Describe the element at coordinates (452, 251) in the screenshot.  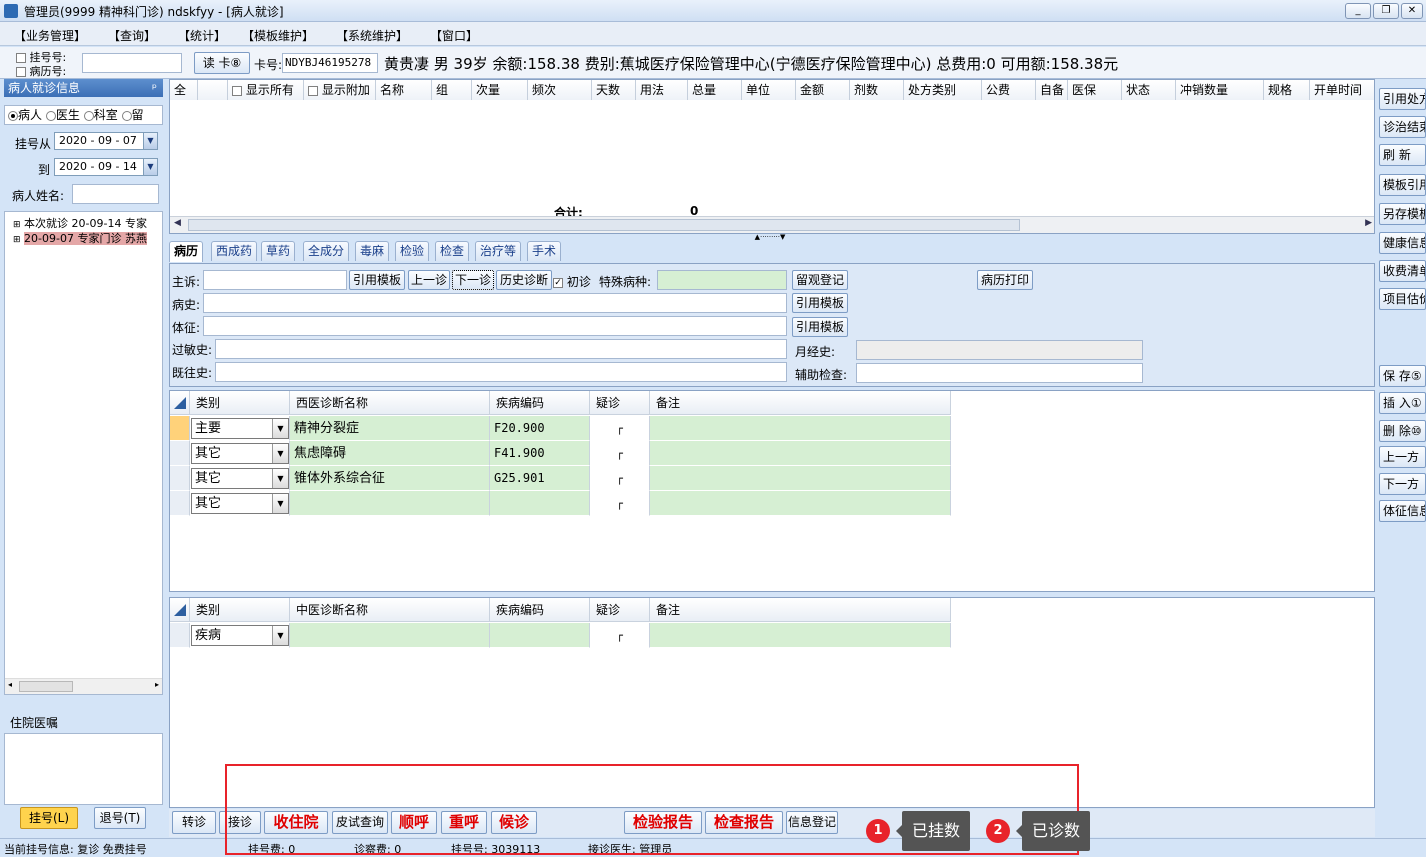
I see `tab-exam: 检查` at that location.